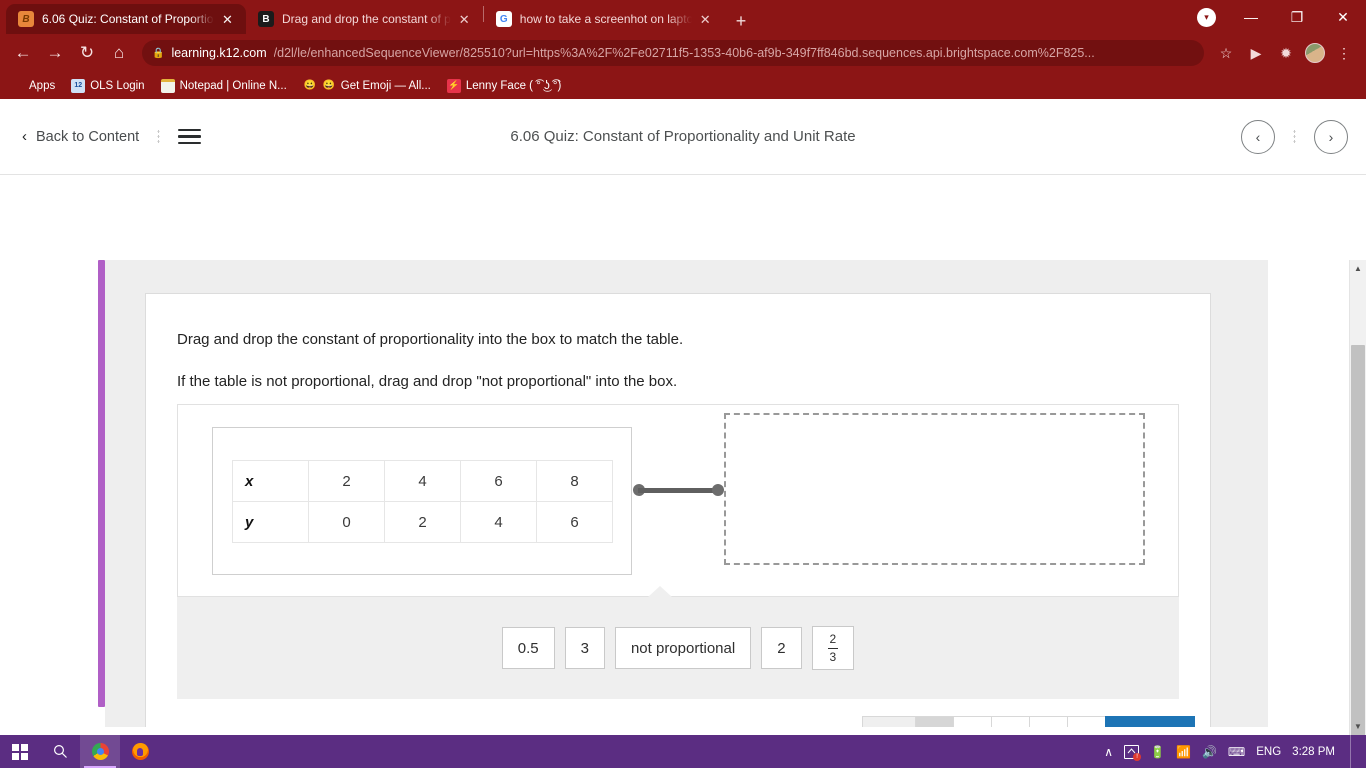  I want to click on next-page-button: ›, so click(1331, 136).